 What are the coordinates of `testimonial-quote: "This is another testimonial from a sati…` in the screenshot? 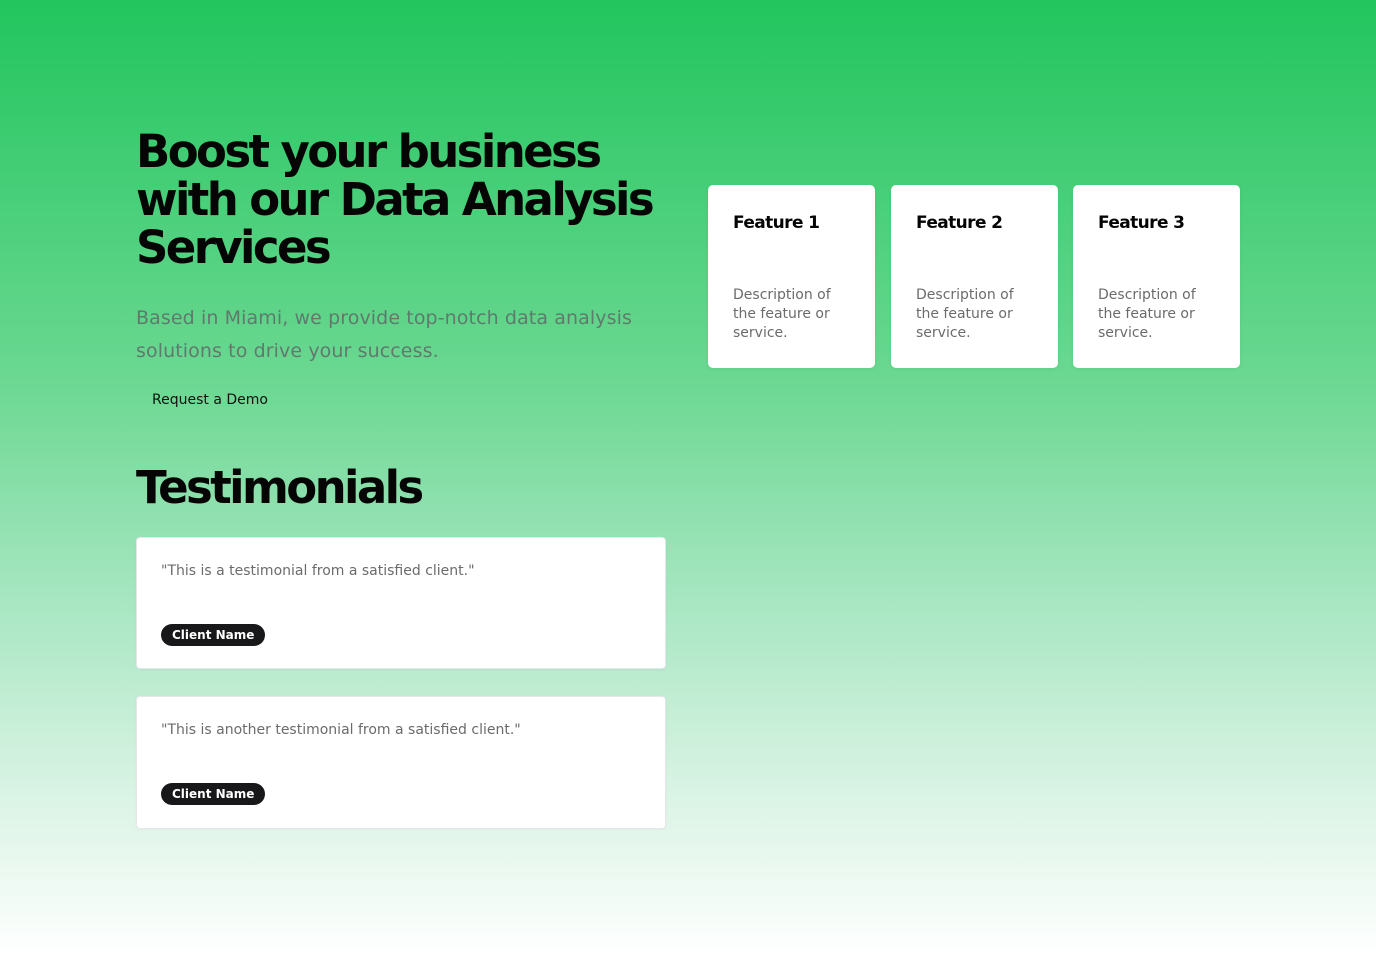 It's located at (341, 730).